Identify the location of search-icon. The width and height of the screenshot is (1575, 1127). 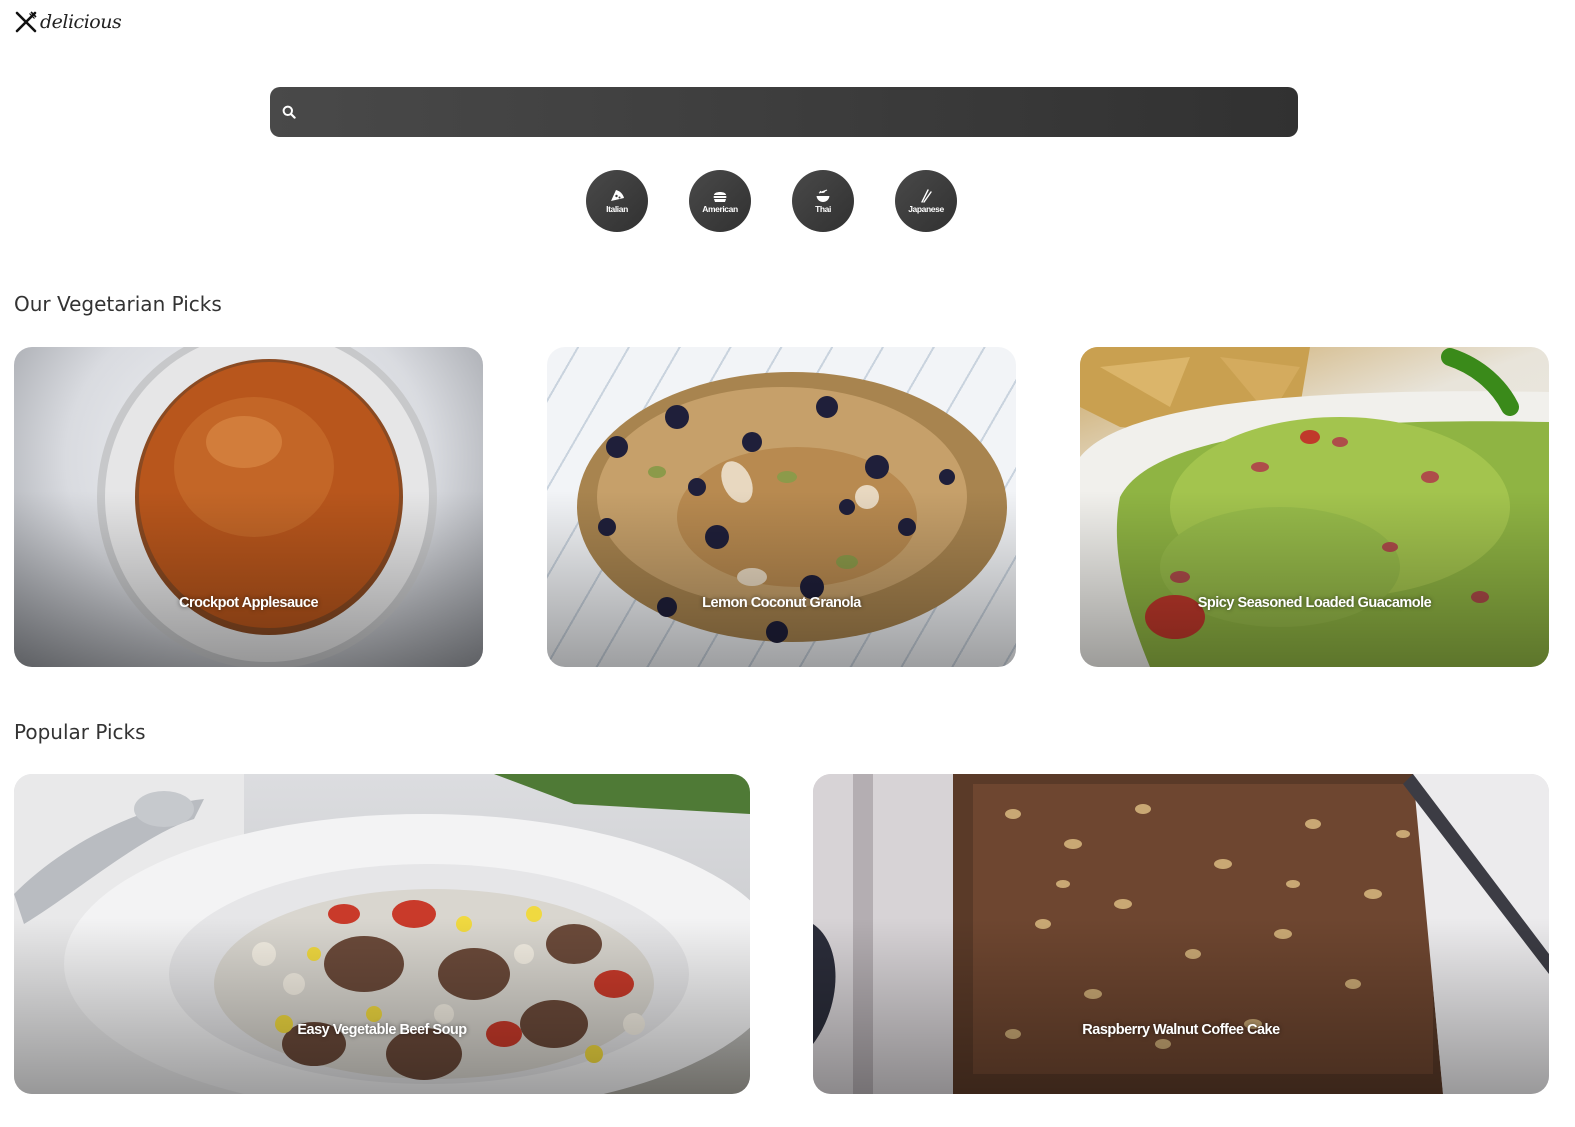
(289, 112).